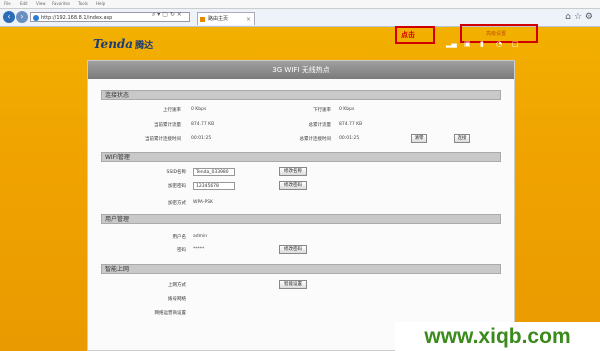 This screenshot has width=600, height=351. I want to click on menu-file: File, so click(7, 3).